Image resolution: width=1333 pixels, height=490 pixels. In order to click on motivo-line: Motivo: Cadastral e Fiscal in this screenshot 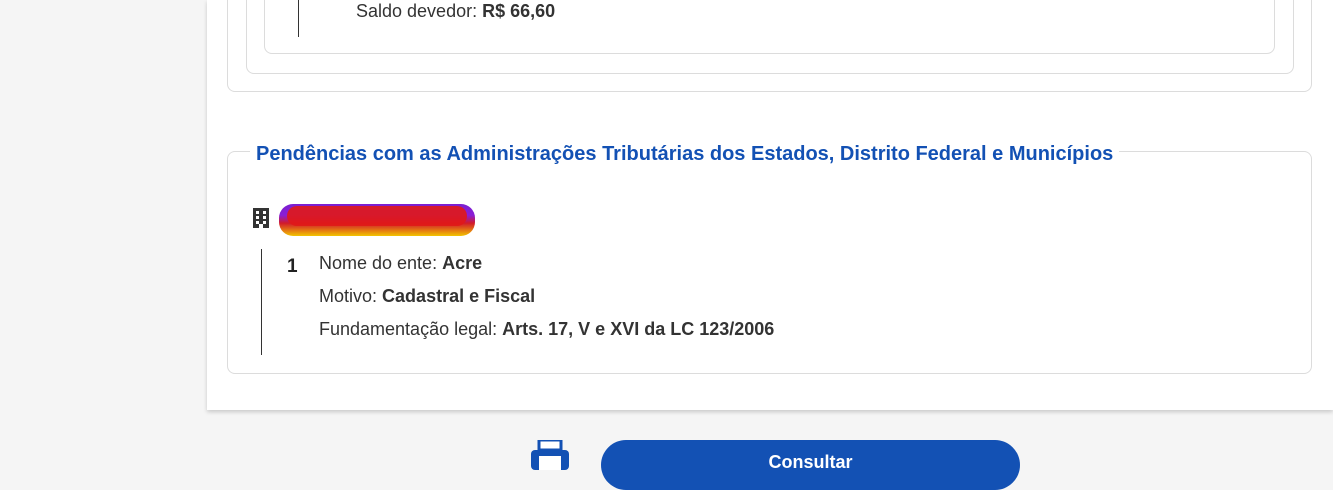, I will do `click(427, 296)`.